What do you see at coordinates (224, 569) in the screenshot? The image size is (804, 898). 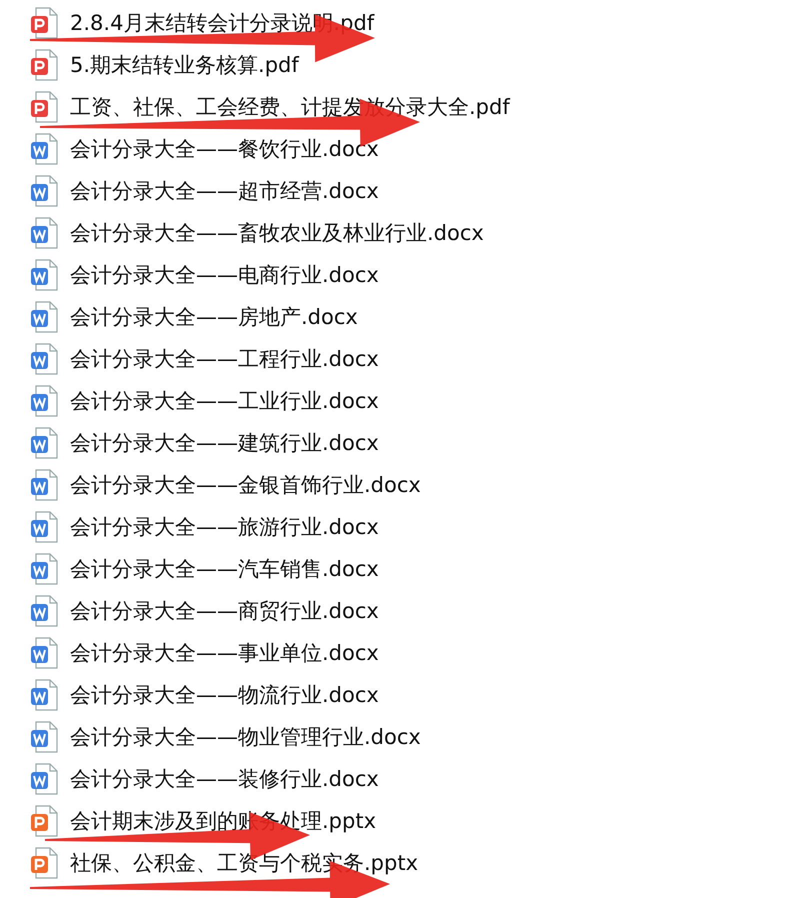 I see `file-name: 会计分录大全——汽车销售.docx` at bounding box center [224, 569].